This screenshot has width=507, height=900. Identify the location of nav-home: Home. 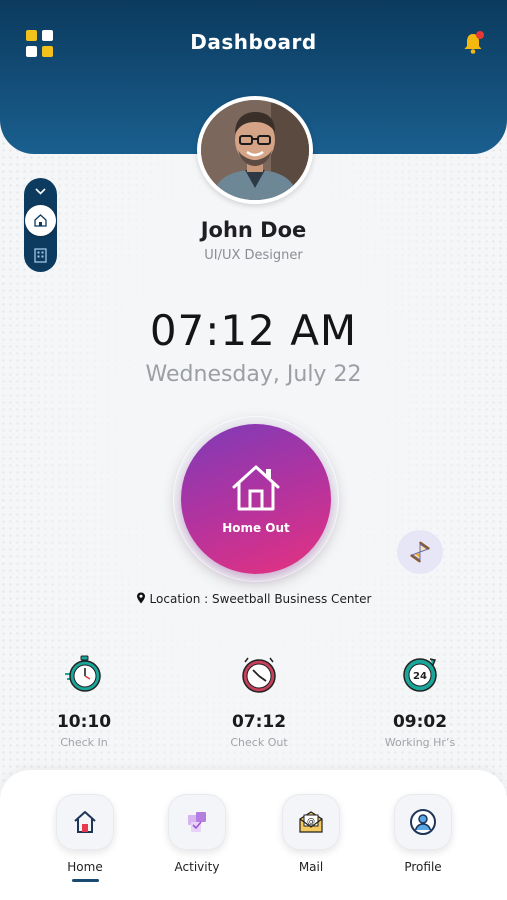
(85, 834).